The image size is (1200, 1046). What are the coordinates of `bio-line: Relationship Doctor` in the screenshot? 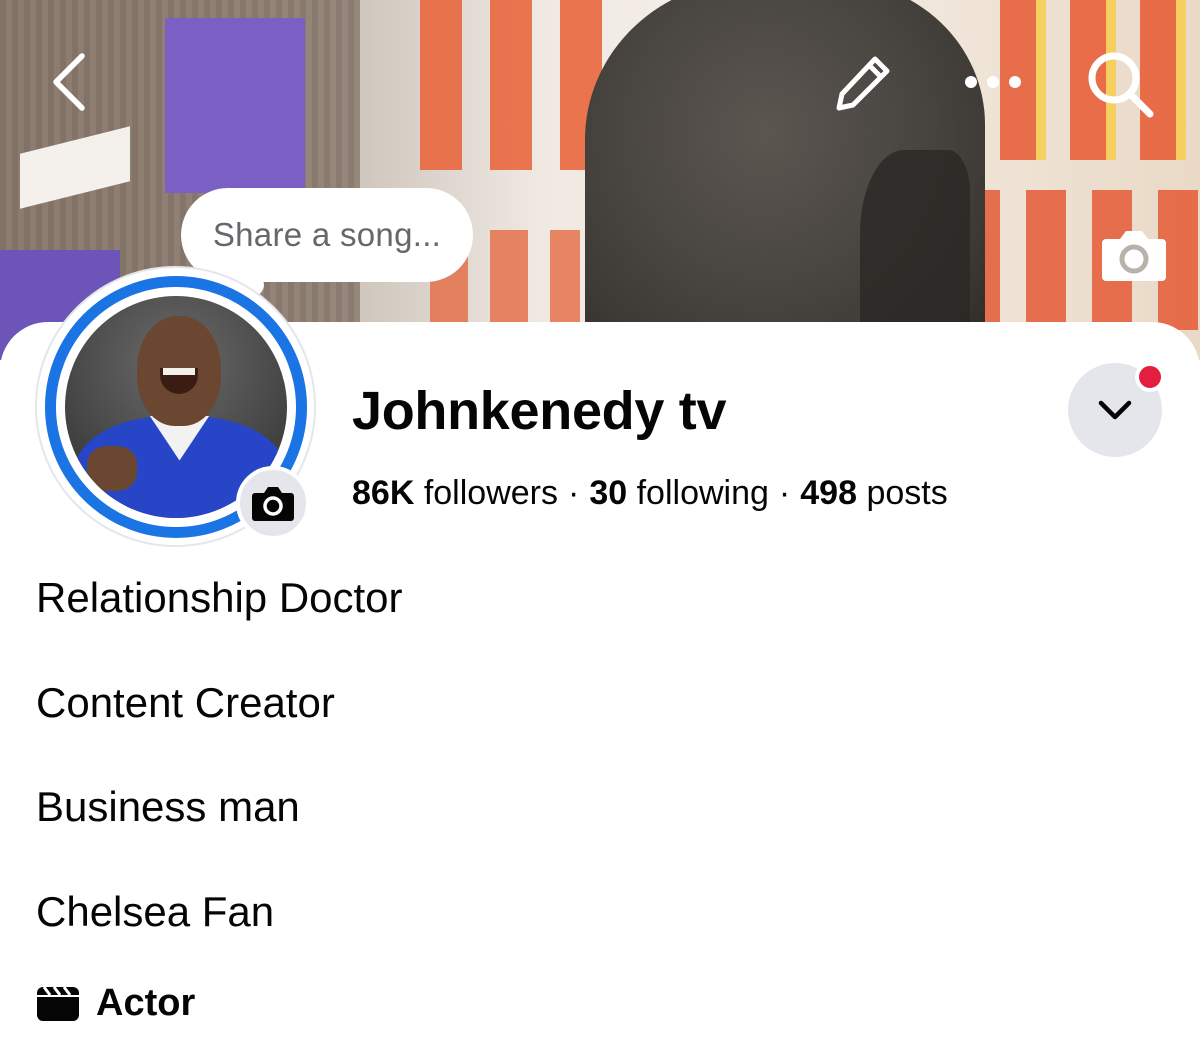 It's located at (219, 597).